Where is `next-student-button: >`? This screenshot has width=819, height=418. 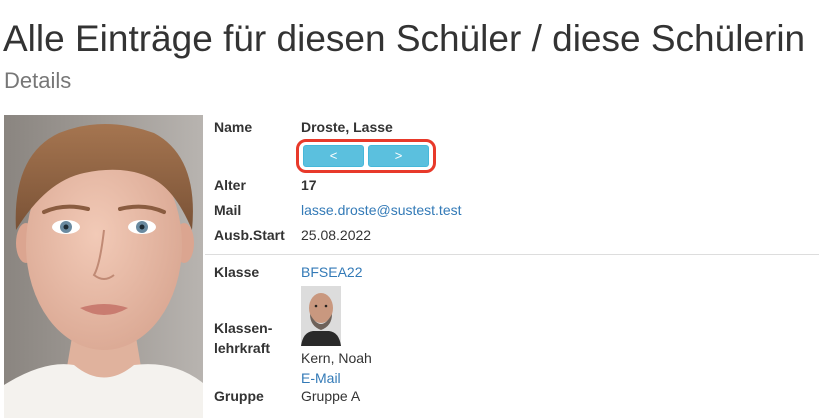
next-student-button: > is located at coordinates (398, 156).